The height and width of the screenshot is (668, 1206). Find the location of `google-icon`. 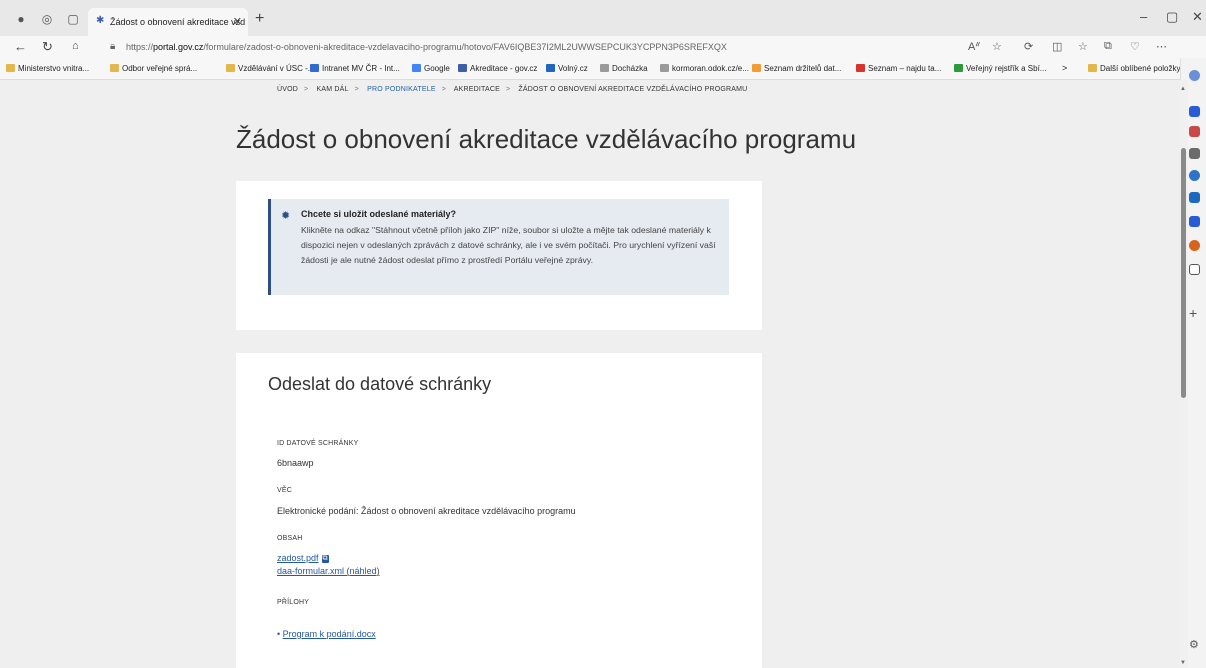

google-icon is located at coordinates (416, 68).